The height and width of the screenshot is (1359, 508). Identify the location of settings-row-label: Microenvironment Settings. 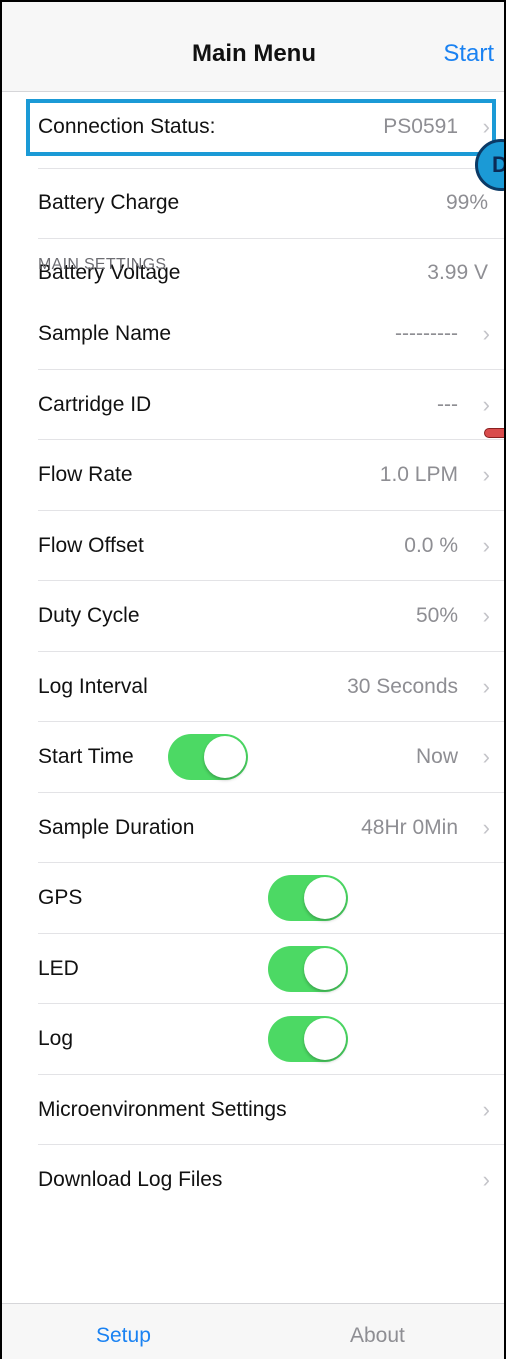
(162, 1109).